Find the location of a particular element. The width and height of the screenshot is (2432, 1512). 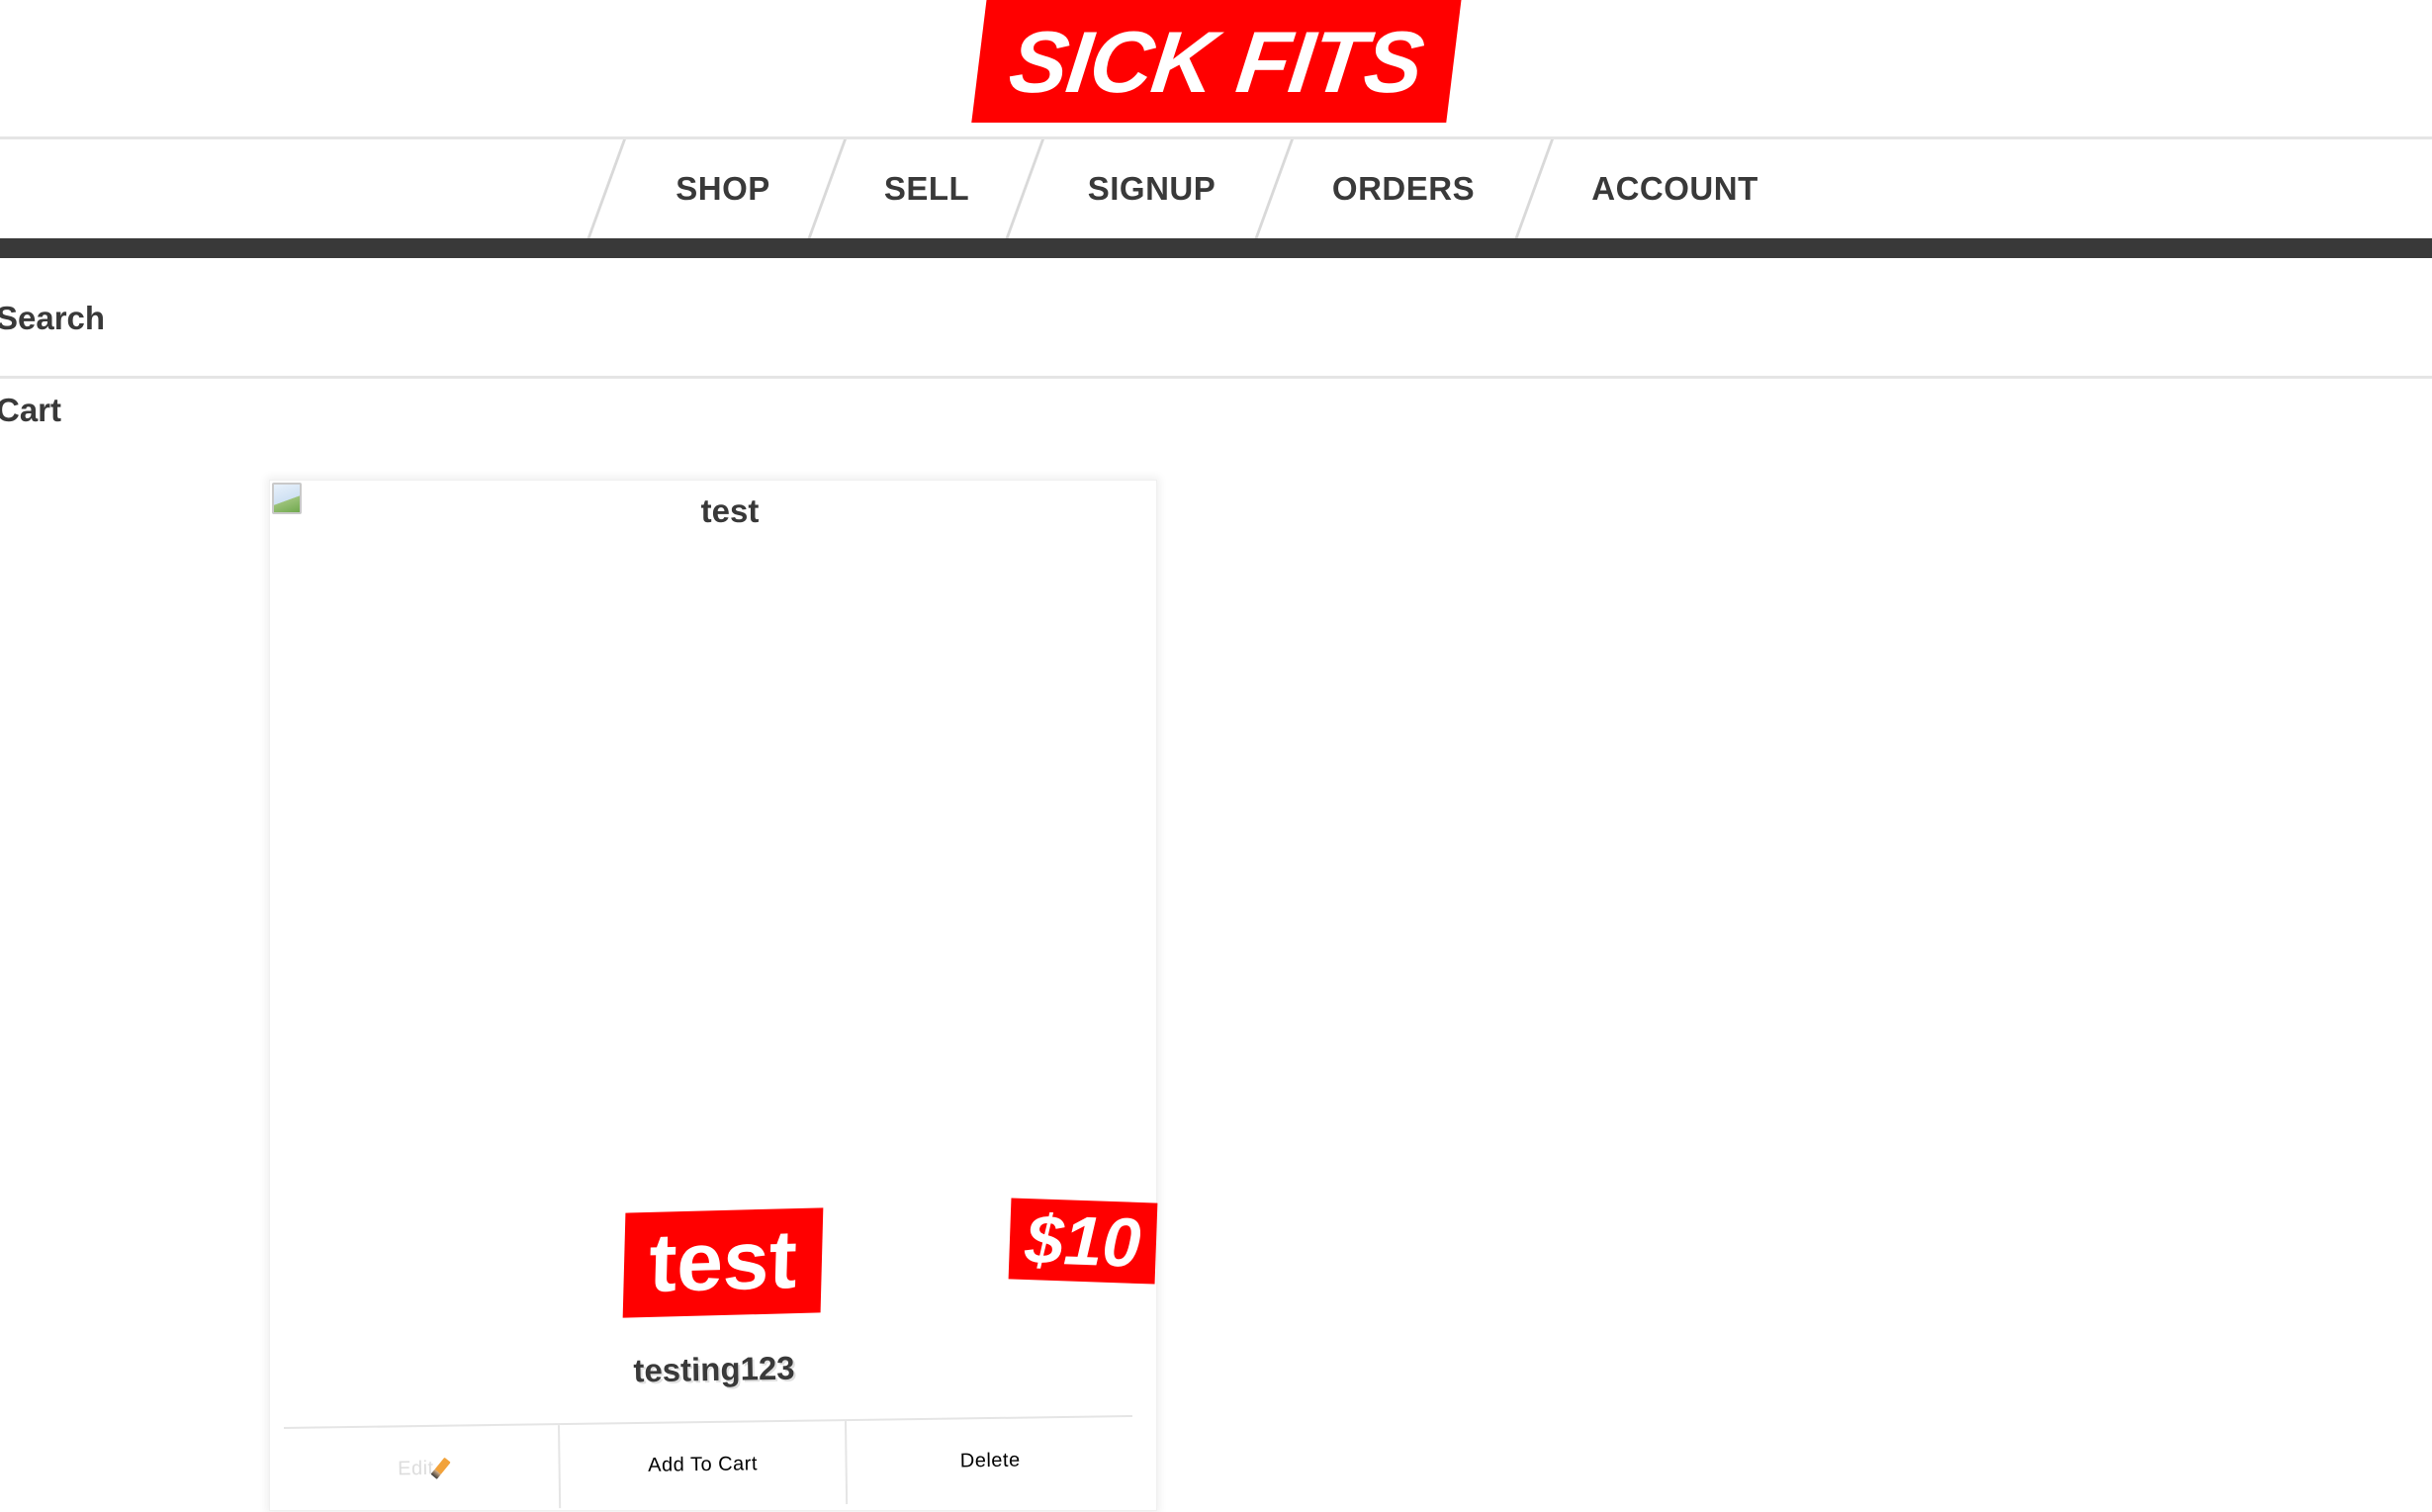

search-label: Search is located at coordinates (52, 318).